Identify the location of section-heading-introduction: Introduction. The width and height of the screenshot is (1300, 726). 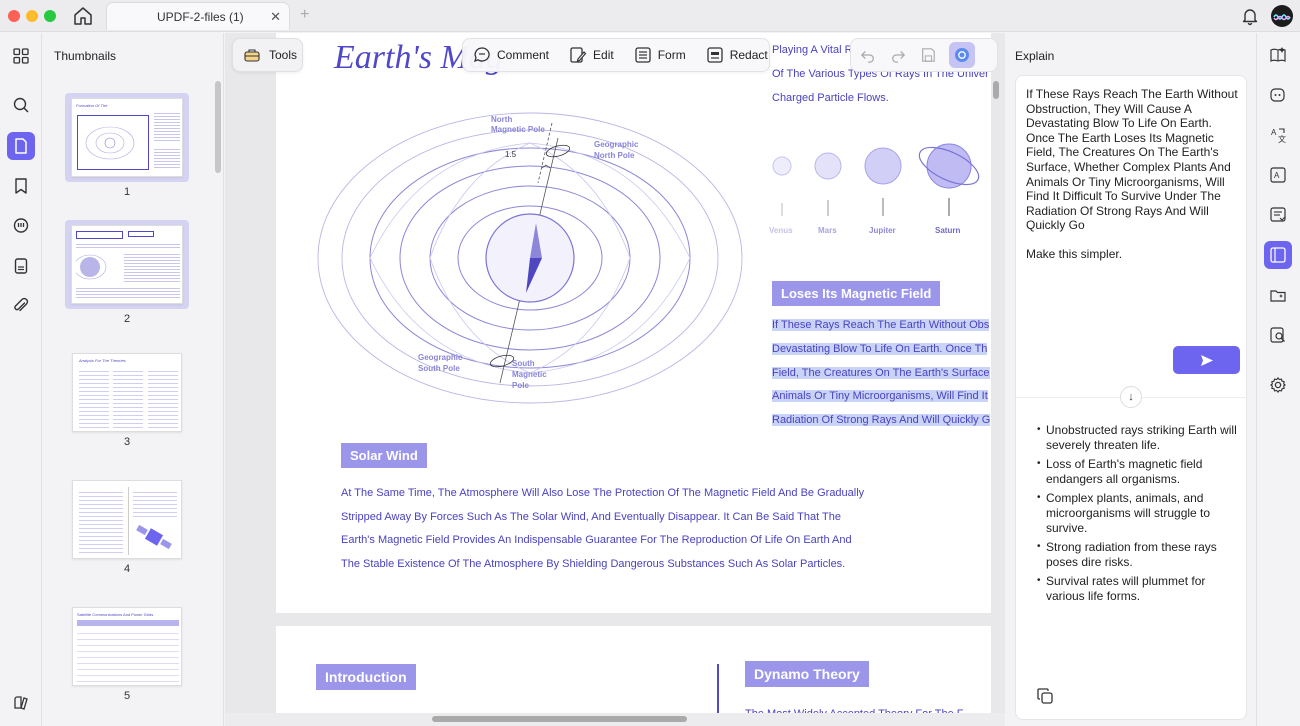
(366, 677).